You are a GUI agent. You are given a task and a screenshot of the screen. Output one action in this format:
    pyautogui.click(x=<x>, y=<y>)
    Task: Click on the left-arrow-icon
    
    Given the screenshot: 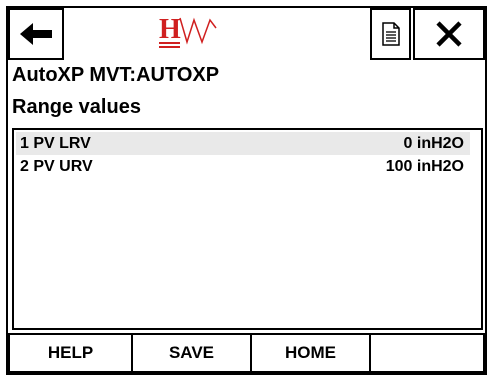 What is the action you would take?
    pyautogui.click(x=36, y=34)
    